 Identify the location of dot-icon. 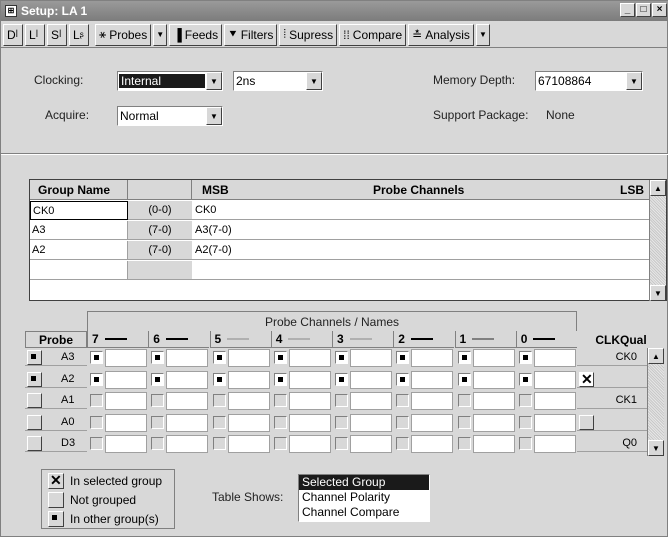
(34, 379).